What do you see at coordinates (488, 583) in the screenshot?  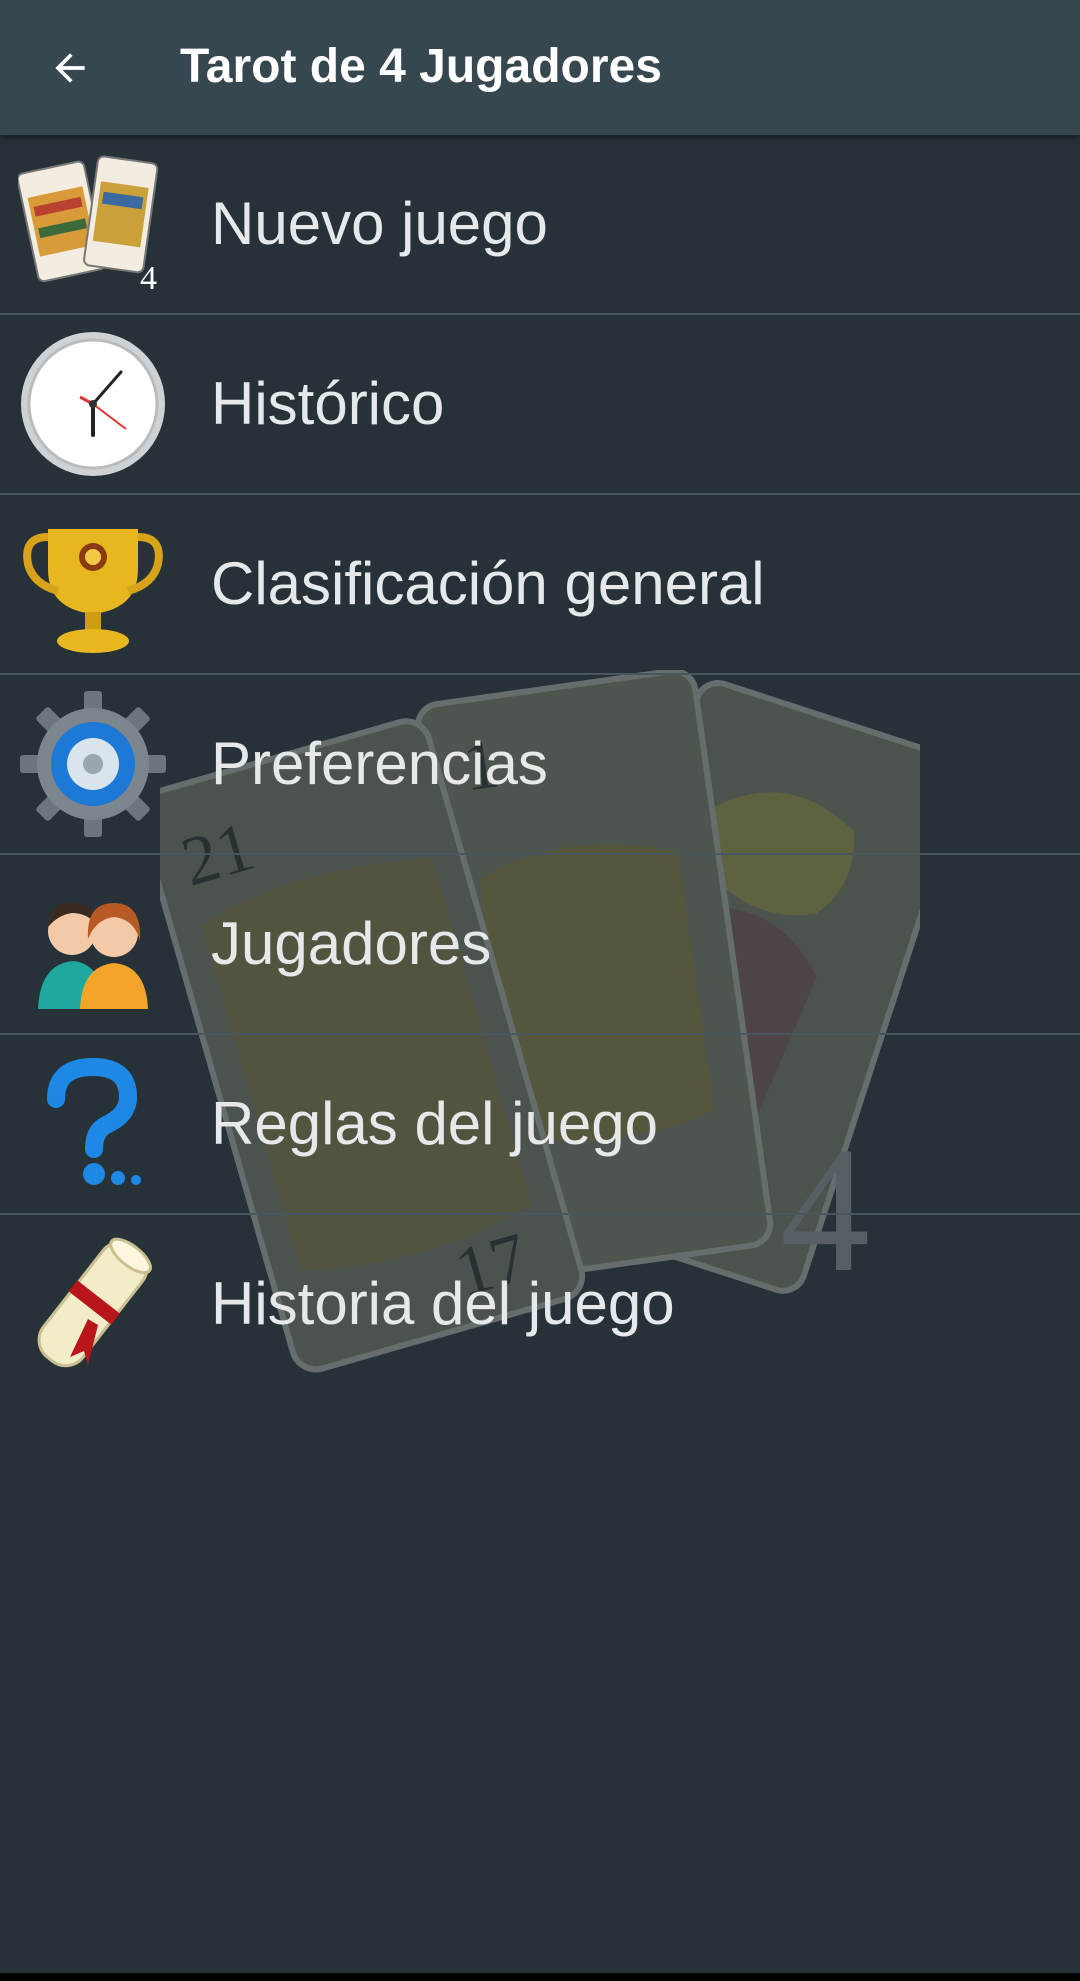 I see `menu-item-label: Clasificación general` at bounding box center [488, 583].